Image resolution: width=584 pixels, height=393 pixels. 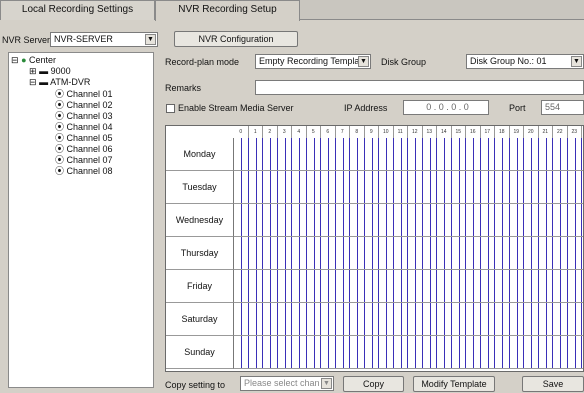 I want to click on tab-nvr-recording-setup: NVR Recording Setup, so click(x=227, y=10).